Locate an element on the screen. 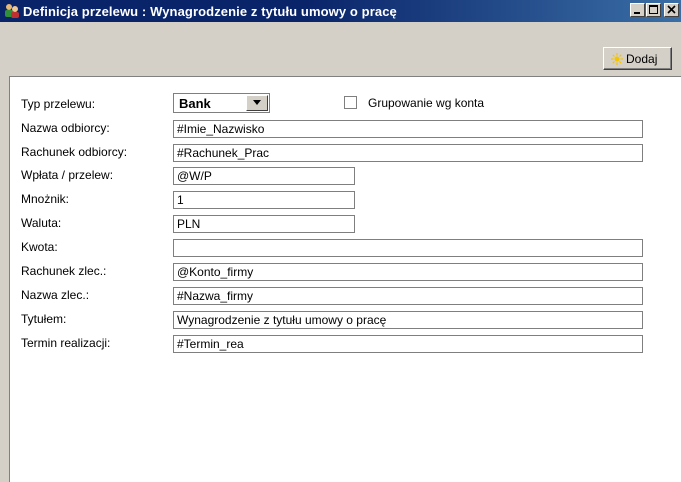 The height and width of the screenshot is (482, 681). multiplier-field: 1 is located at coordinates (264, 200).